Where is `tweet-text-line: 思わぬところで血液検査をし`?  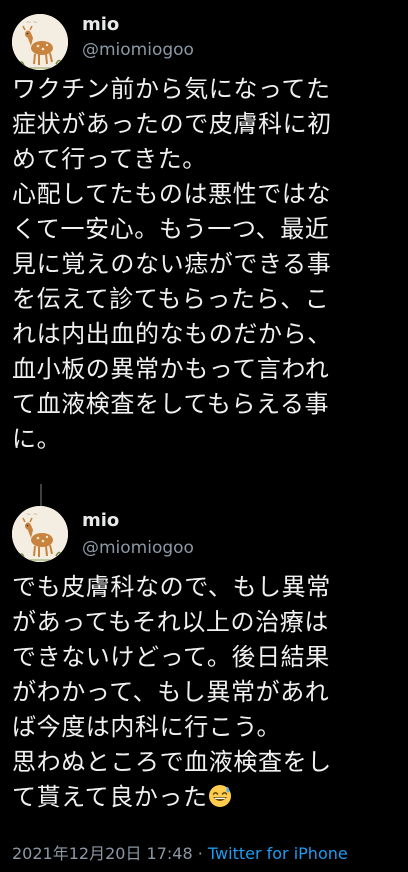
tweet-text-line: 思わぬところで血液検査をし is located at coordinates (172, 762).